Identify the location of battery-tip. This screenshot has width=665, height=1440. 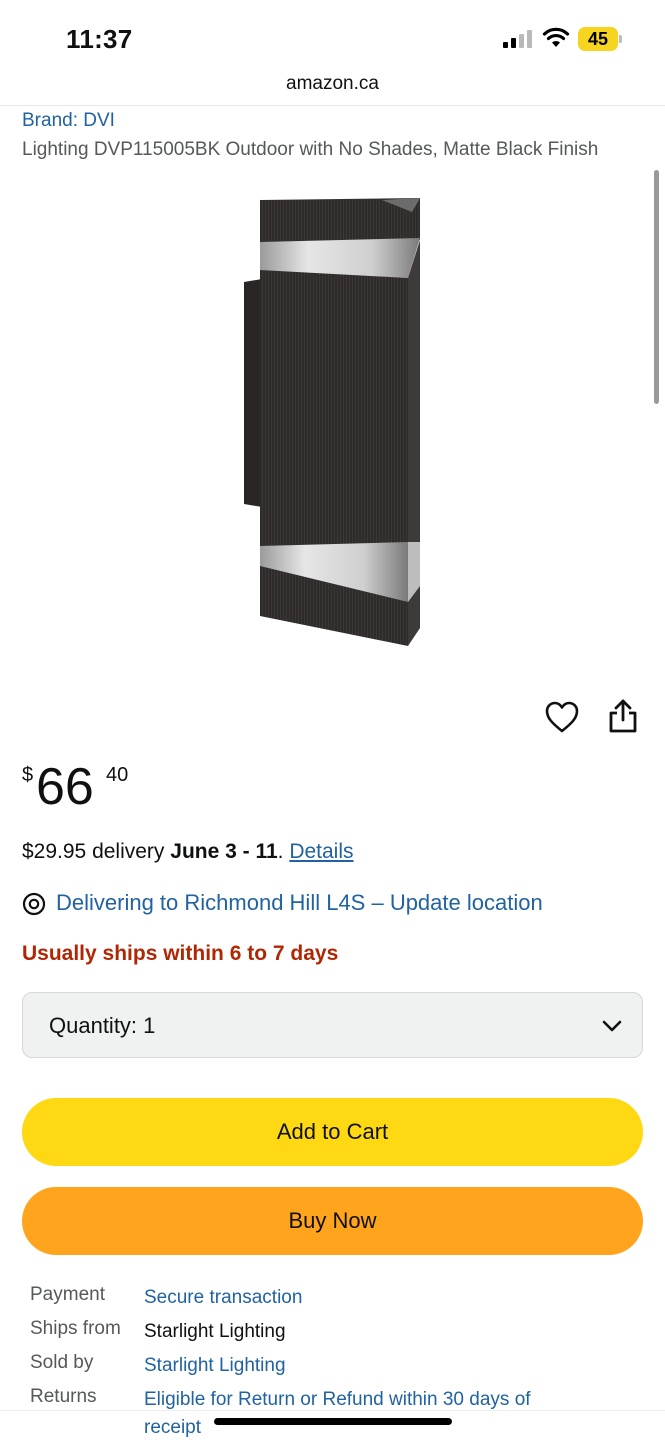
(620, 39).